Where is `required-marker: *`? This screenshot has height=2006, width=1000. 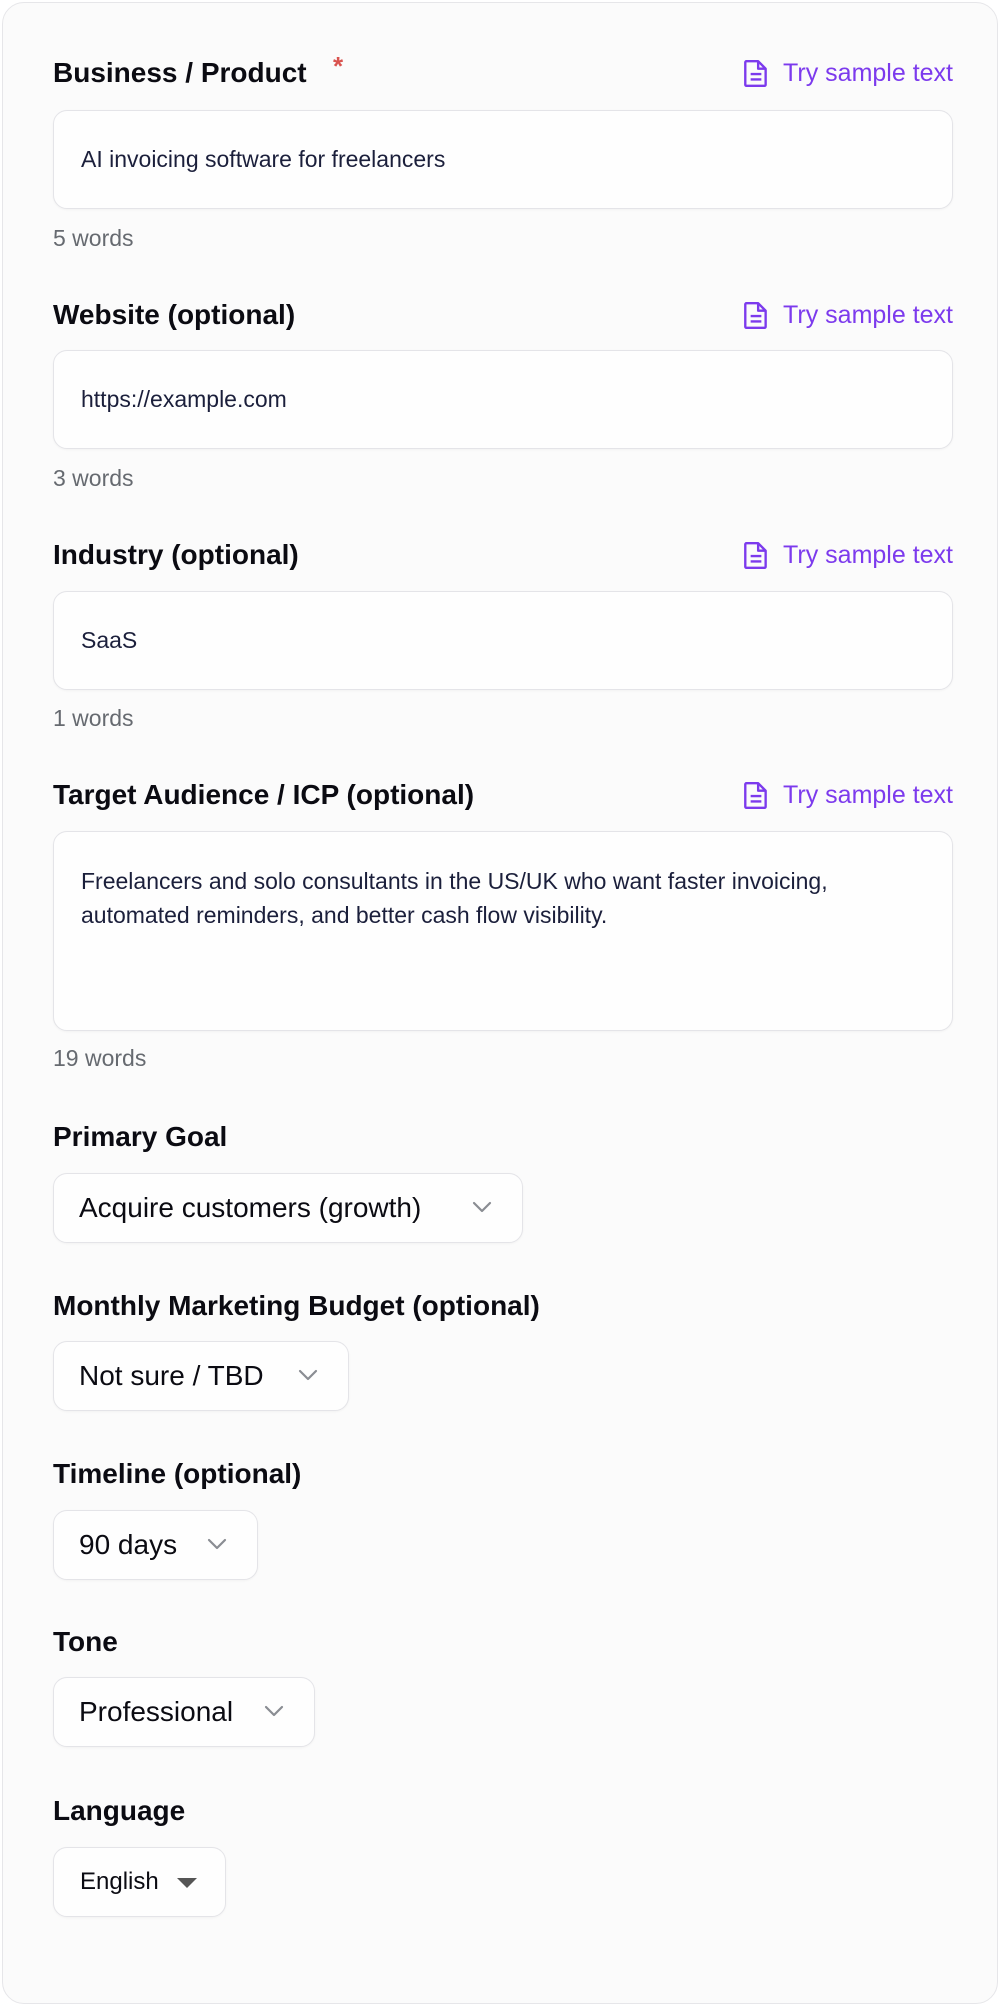 required-marker: * is located at coordinates (338, 66).